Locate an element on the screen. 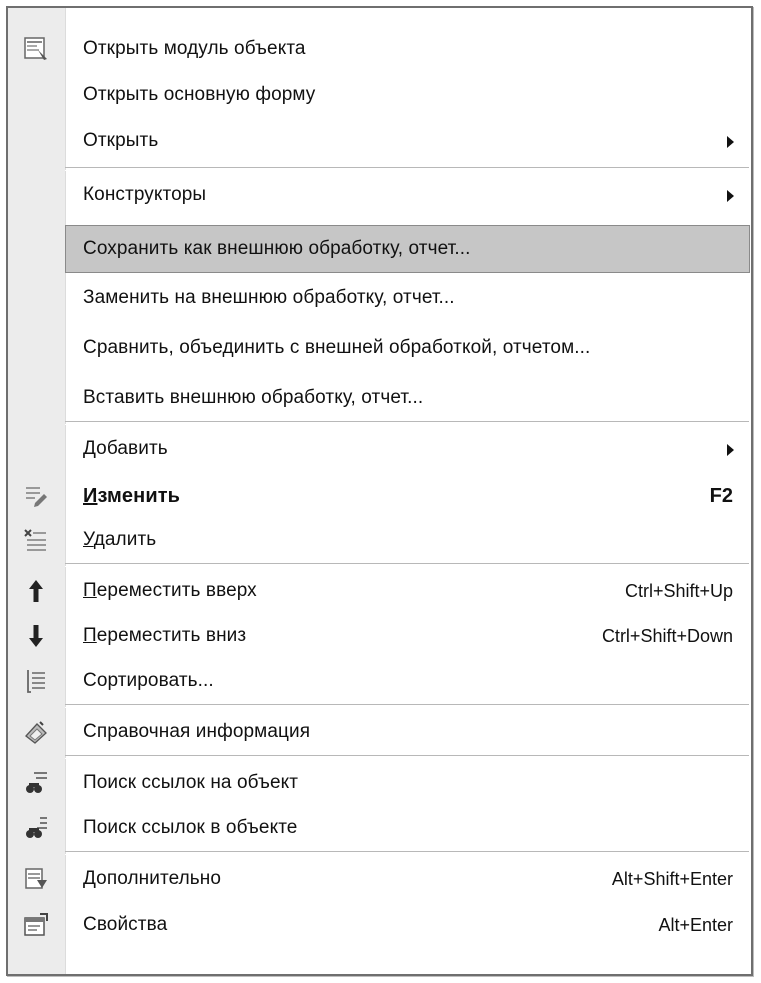  arrow-up-icon is located at coordinates (36, 591).